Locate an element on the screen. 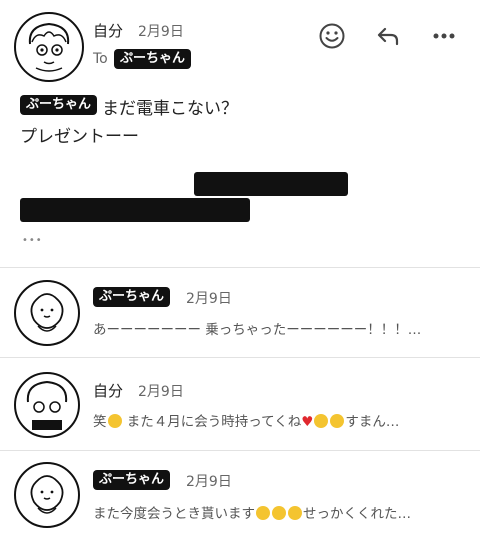 The height and width of the screenshot is (533, 480). recipient-tag: ぷーちゃん is located at coordinates (153, 59).